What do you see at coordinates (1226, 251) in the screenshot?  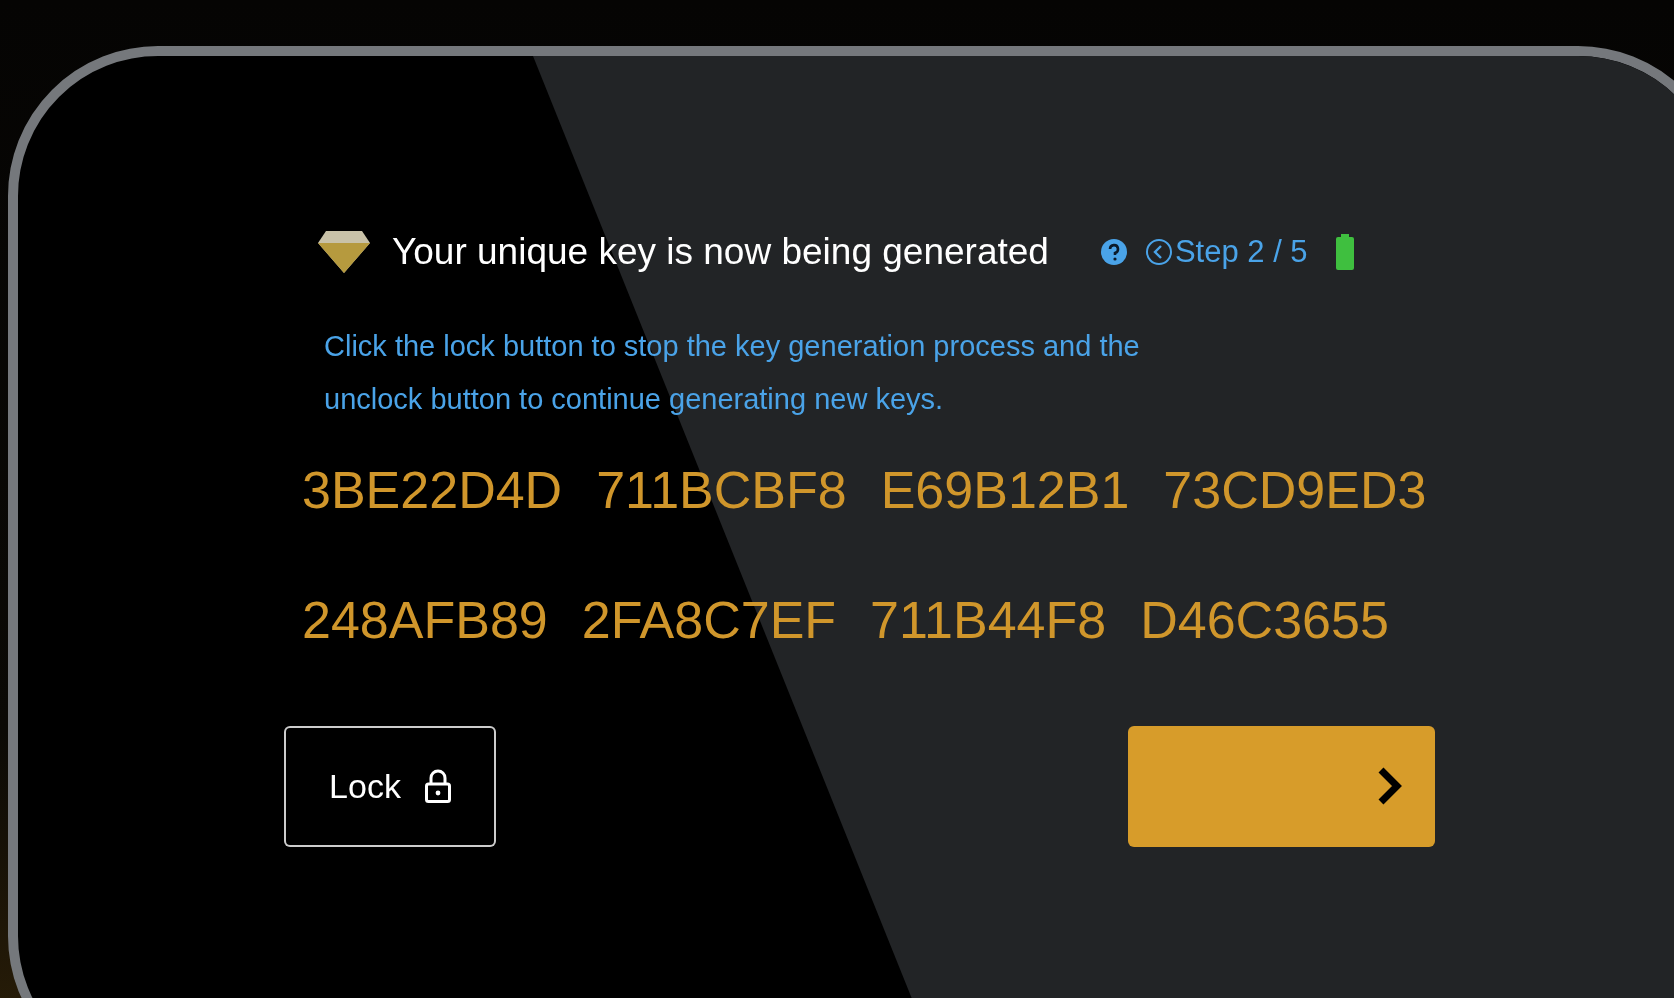 I see `back-button: Step 2 / 5` at bounding box center [1226, 251].